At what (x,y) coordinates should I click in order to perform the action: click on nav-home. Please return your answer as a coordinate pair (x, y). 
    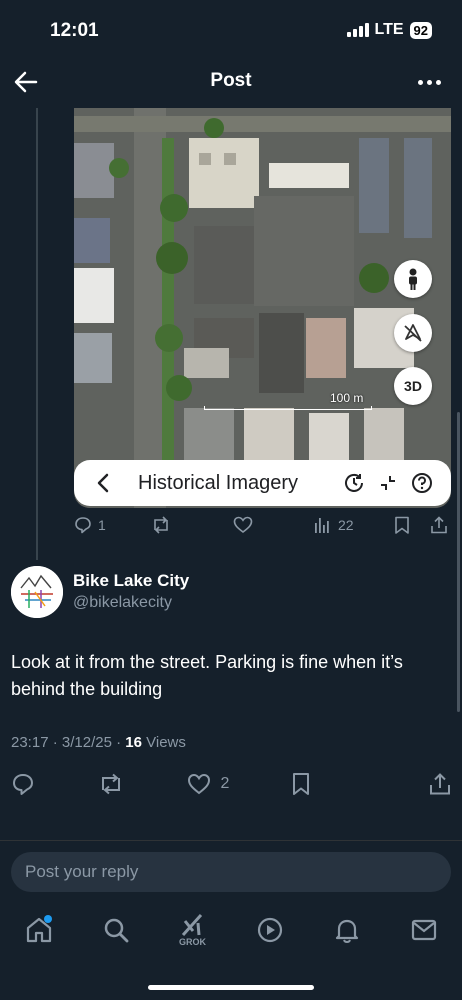
    Looking at the image, I should click on (39, 930).